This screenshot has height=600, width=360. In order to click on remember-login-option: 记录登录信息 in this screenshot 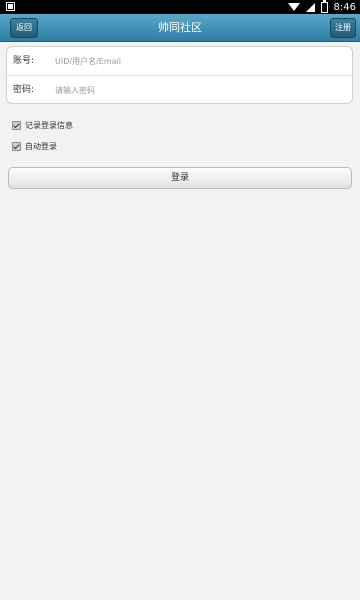, I will do `click(42, 125)`.